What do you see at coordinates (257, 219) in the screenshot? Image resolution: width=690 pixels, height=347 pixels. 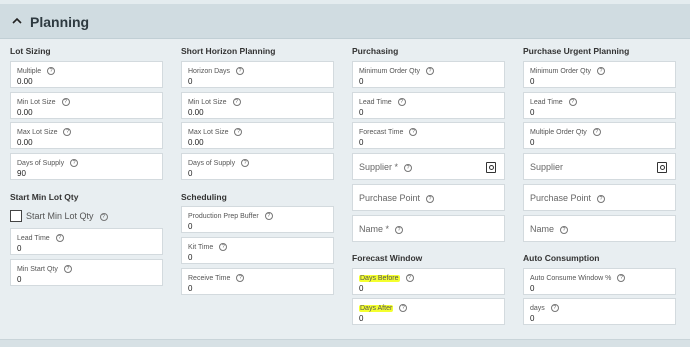 I see `production-prep-buffer-field: Production Prep Buffer? 0` at bounding box center [257, 219].